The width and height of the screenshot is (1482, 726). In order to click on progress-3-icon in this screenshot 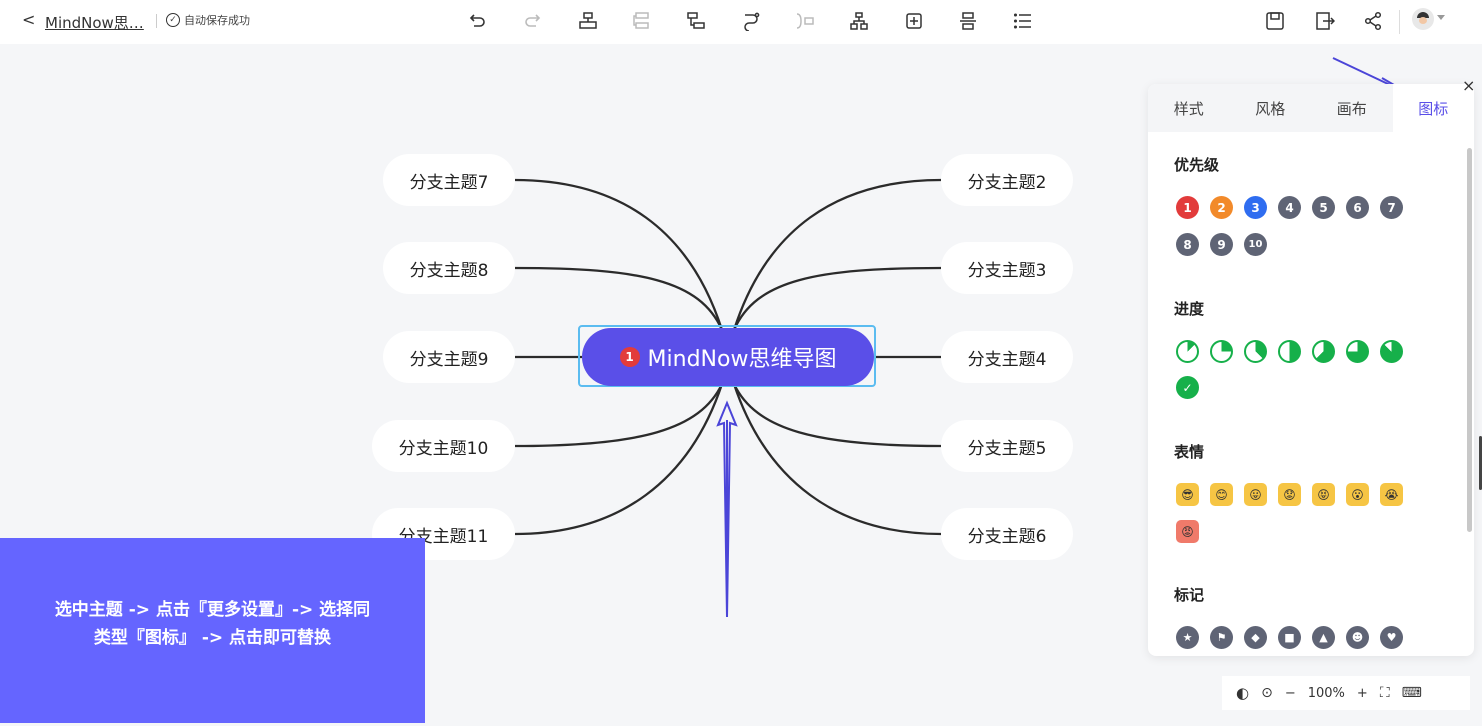, I will do `click(1255, 351)`.